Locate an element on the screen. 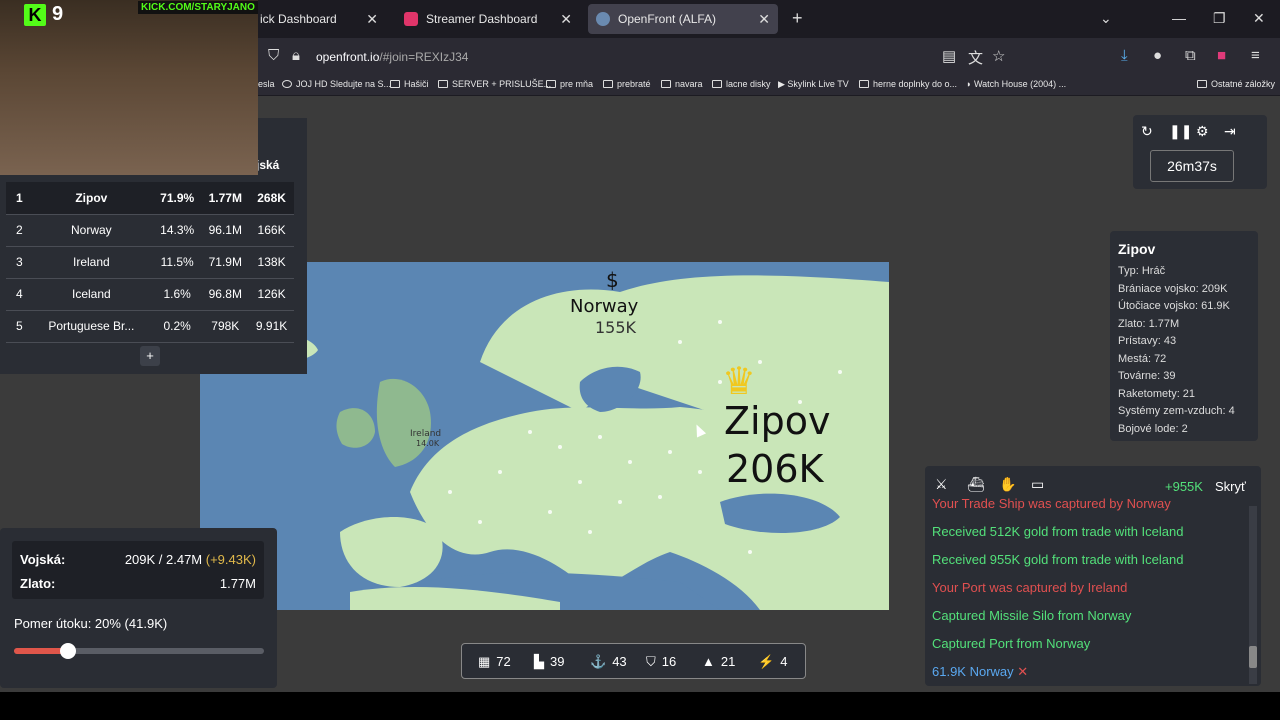 This screenshot has width=1280, height=720. player-stat: Továrne: 39 is located at coordinates (1147, 376).